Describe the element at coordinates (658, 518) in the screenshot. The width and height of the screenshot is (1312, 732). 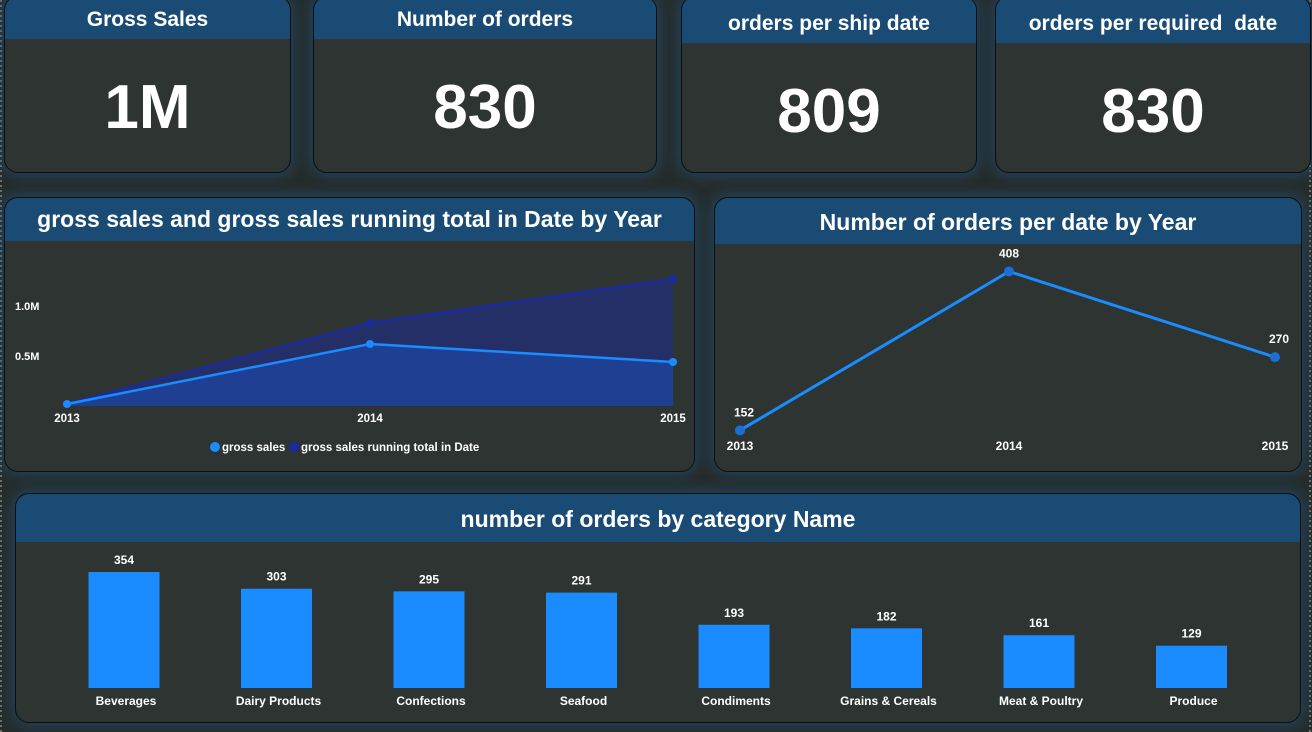
I see `chart-title: number of orders by category Name` at that location.